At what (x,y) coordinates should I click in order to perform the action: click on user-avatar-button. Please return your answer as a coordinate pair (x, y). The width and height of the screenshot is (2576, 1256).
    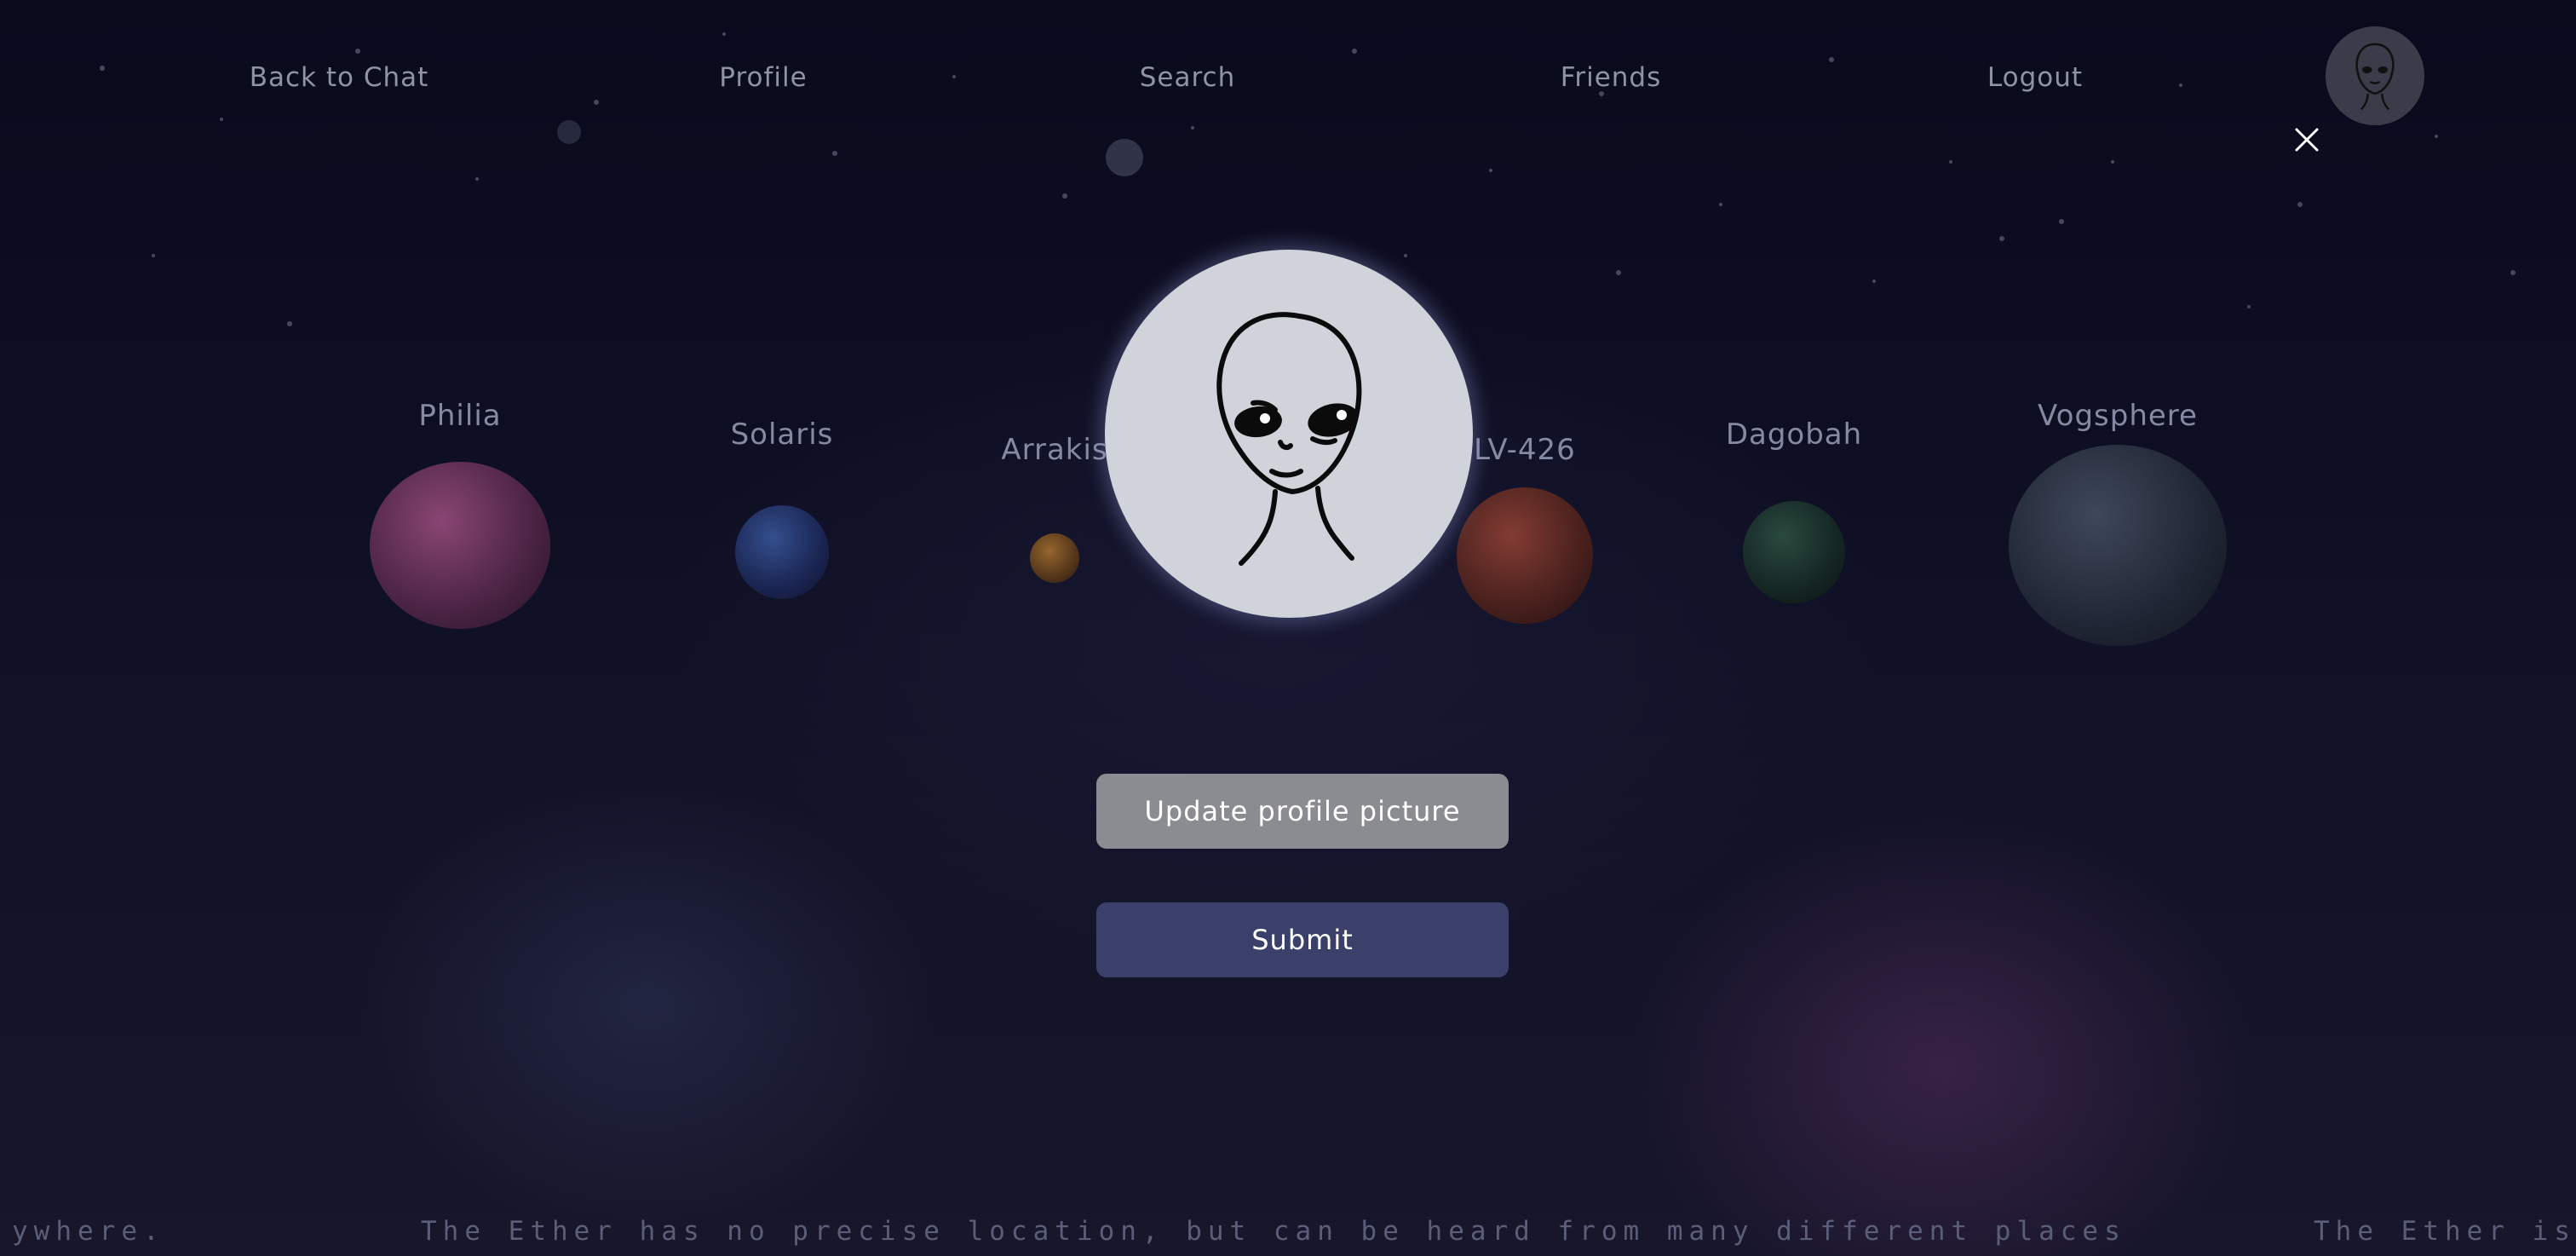
    Looking at the image, I should click on (2375, 75).